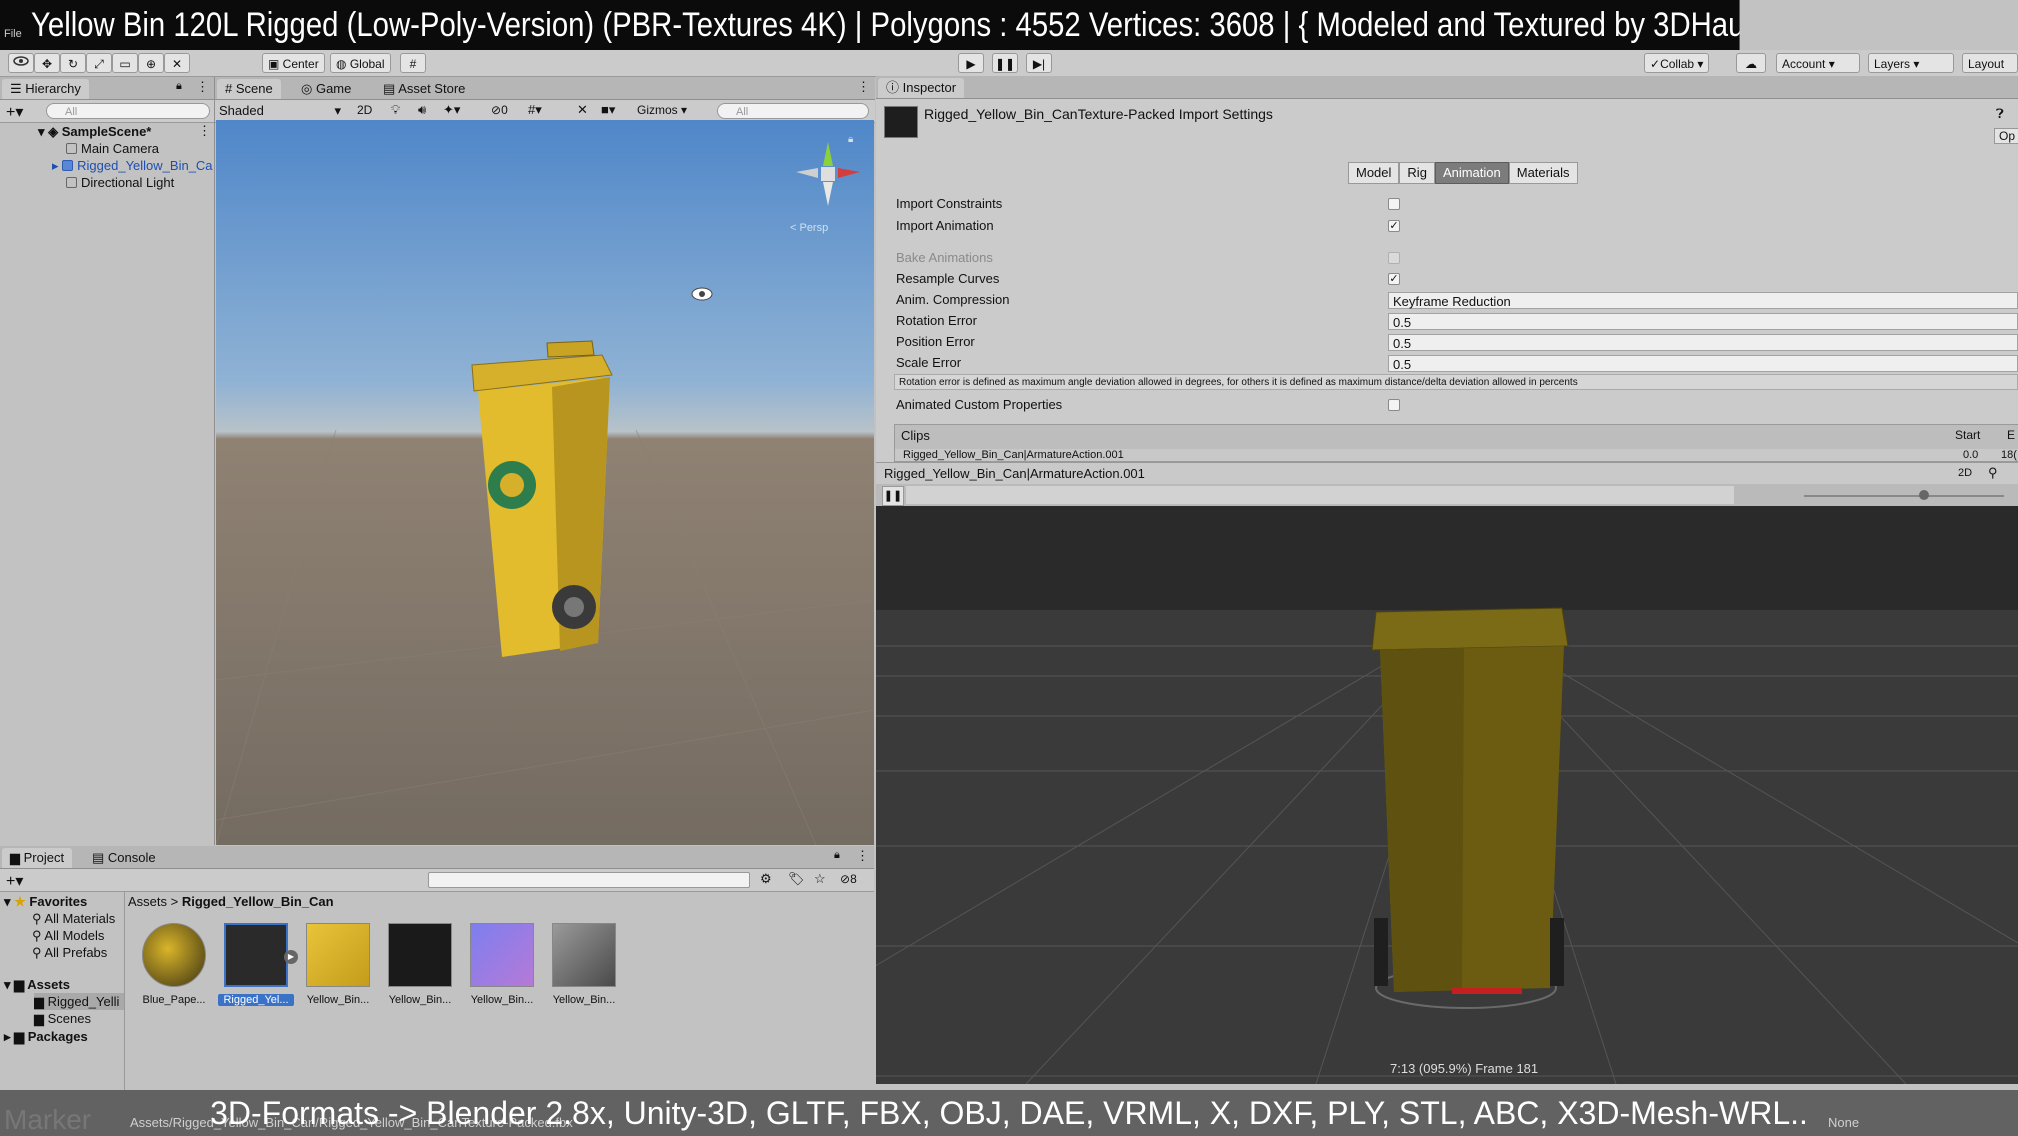 The height and width of the screenshot is (1136, 2018). I want to click on scale-tool-button: ⤢, so click(99, 63).